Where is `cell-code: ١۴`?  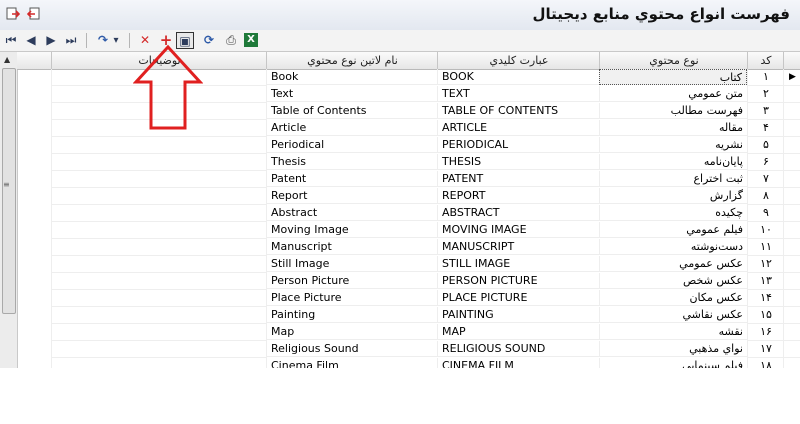
cell-code: ١۴ is located at coordinates (765, 298).